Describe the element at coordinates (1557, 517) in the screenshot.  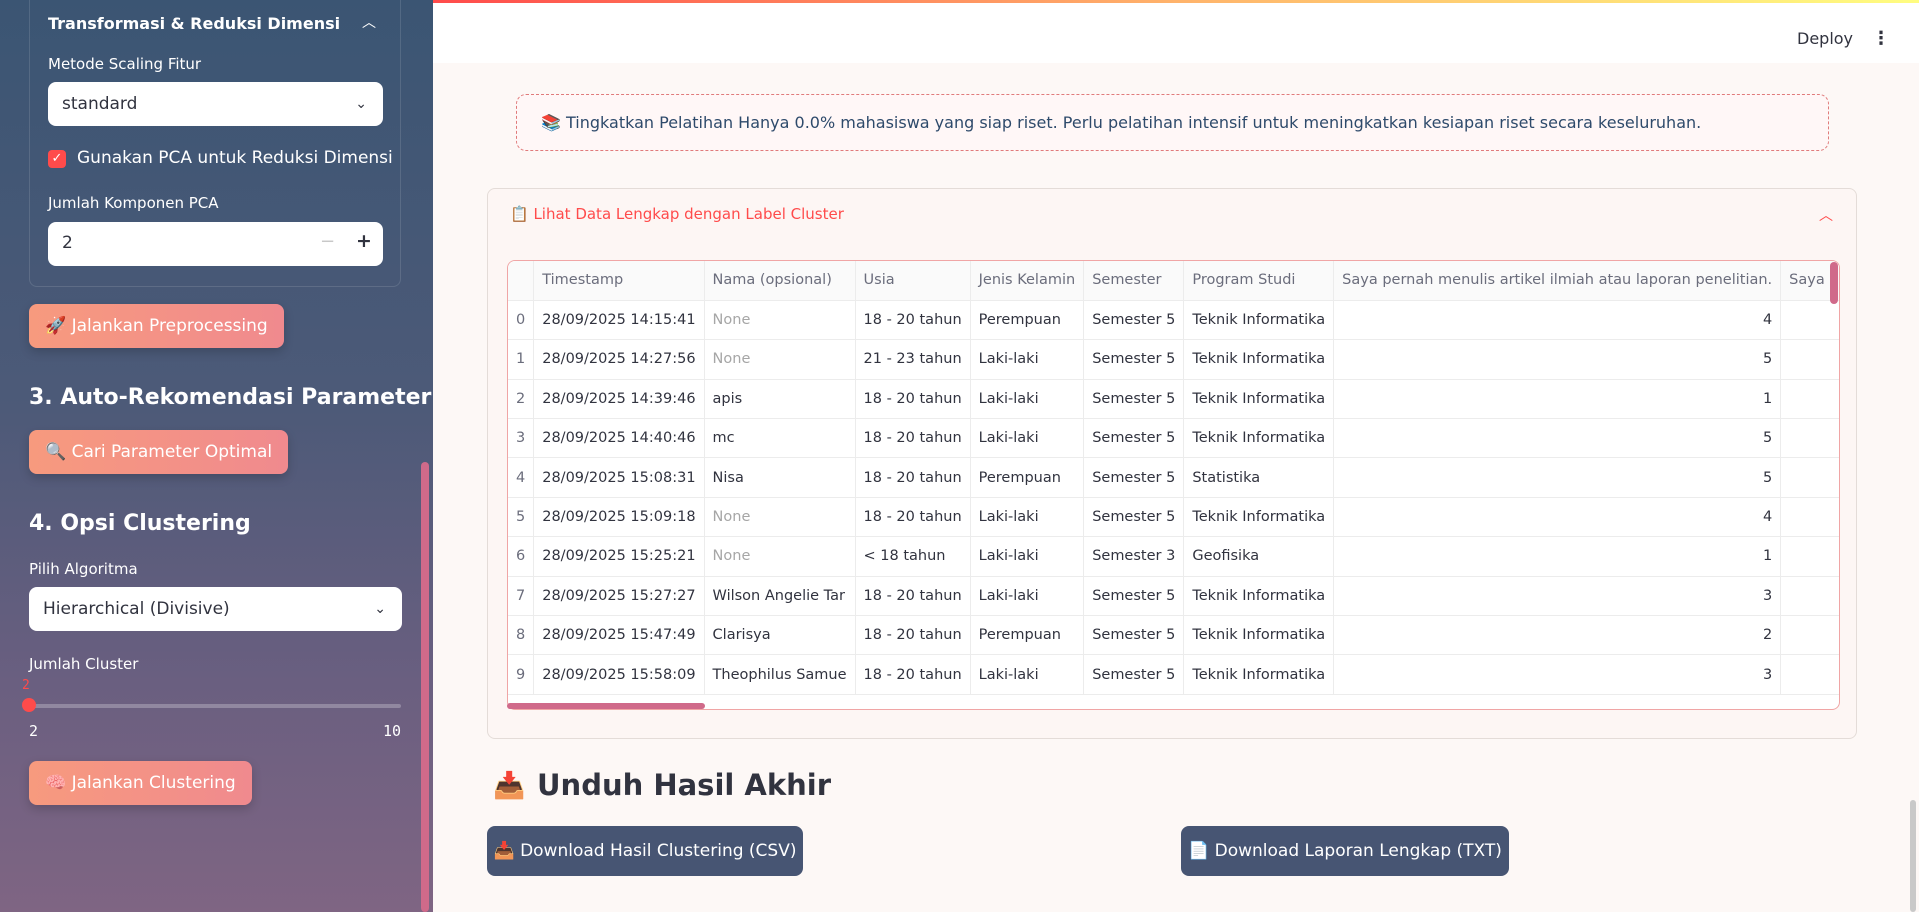
I see `table-cell: 4` at that location.